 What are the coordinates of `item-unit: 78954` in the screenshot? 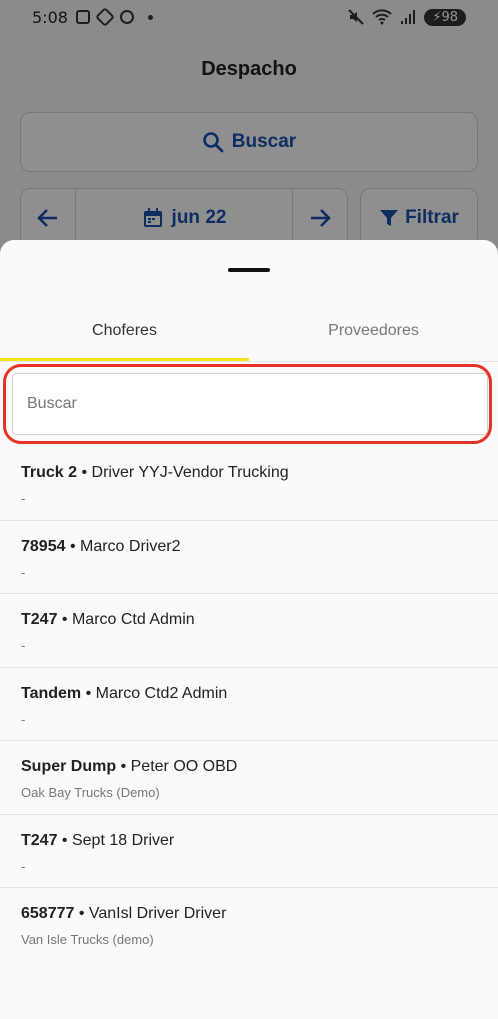 It's located at (43, 546).